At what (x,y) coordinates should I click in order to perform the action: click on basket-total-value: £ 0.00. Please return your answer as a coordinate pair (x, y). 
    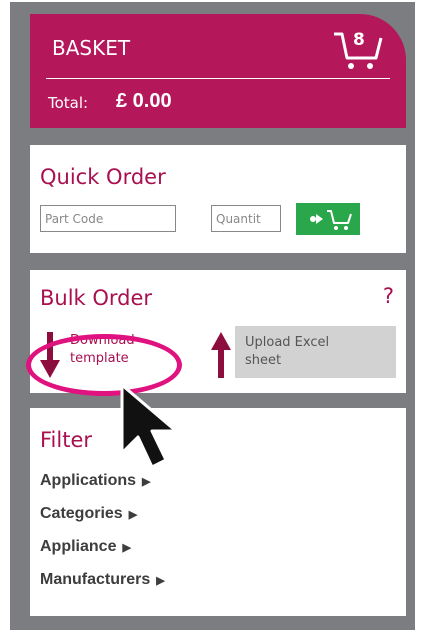
    Looking at the image, I should click on (144, 101).